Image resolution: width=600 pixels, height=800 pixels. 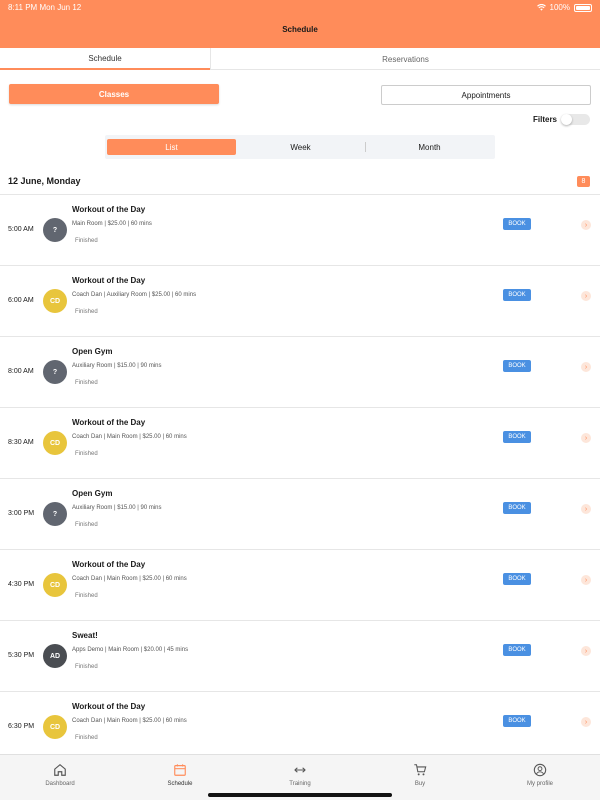 What do you see at coordinates (300, 784) in the screenshot?
I see `nav-label: Training` at bounding box center [300, 784].